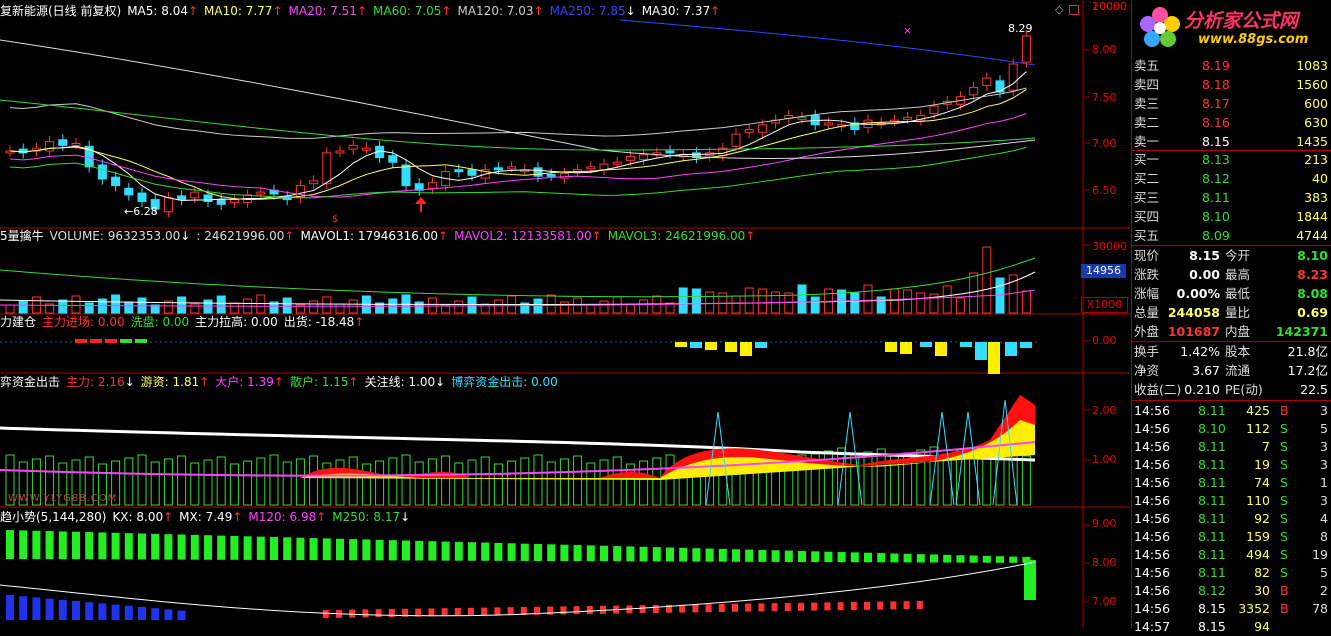 This screenshot has height=636, width=1331. What do you see at coordinates (1147, 255) in the screenshot?
I see `quote-label: 现价` at bounding box center [1147, 255].